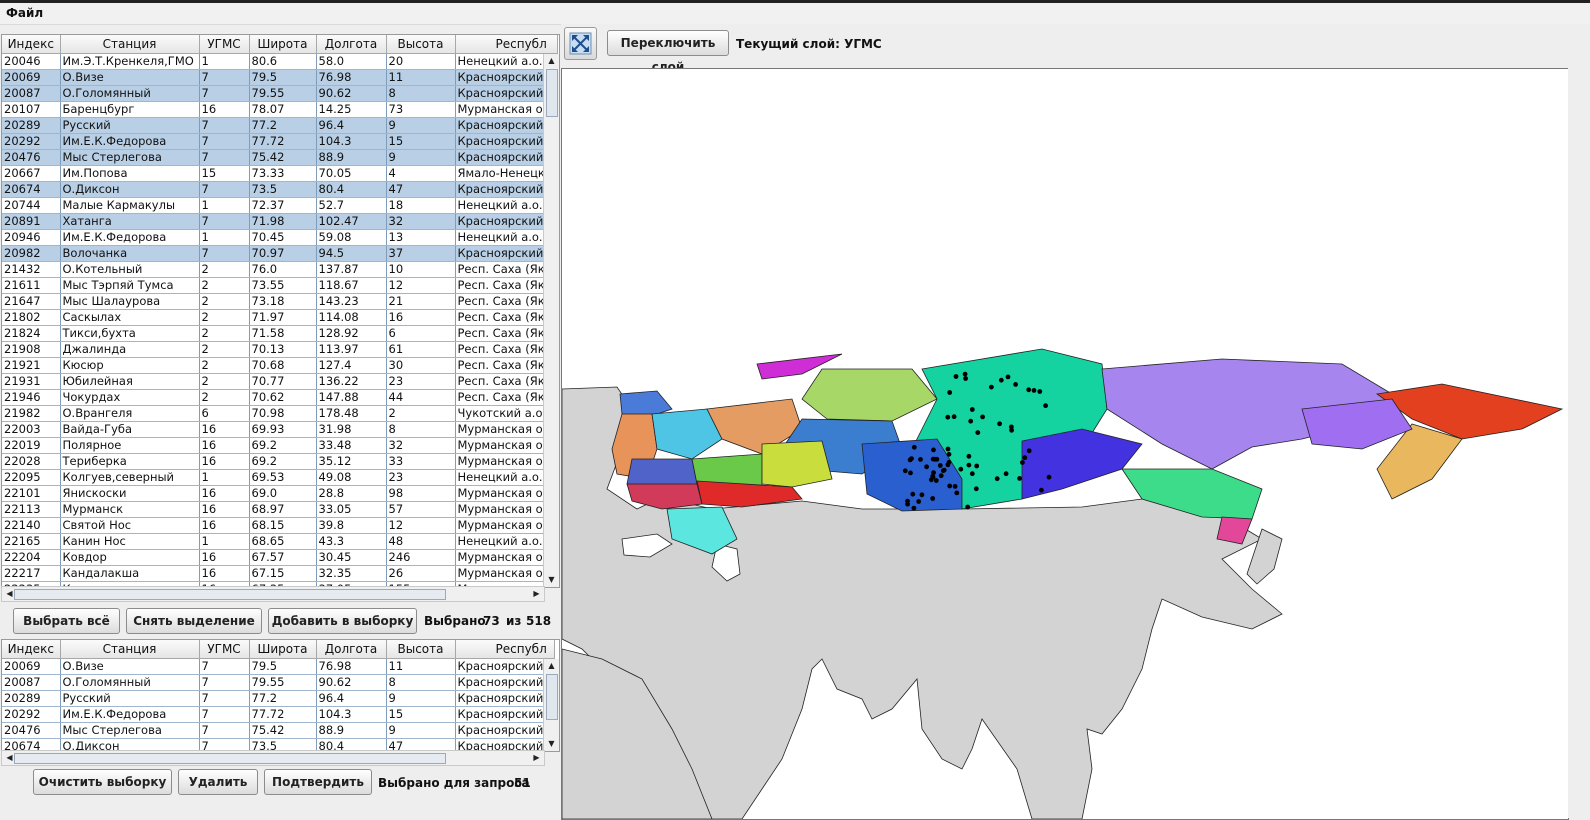  Describe the element at coordinates (130, 333) in the screenshot. I see `table-cell: Тикси,бухта` at that location.